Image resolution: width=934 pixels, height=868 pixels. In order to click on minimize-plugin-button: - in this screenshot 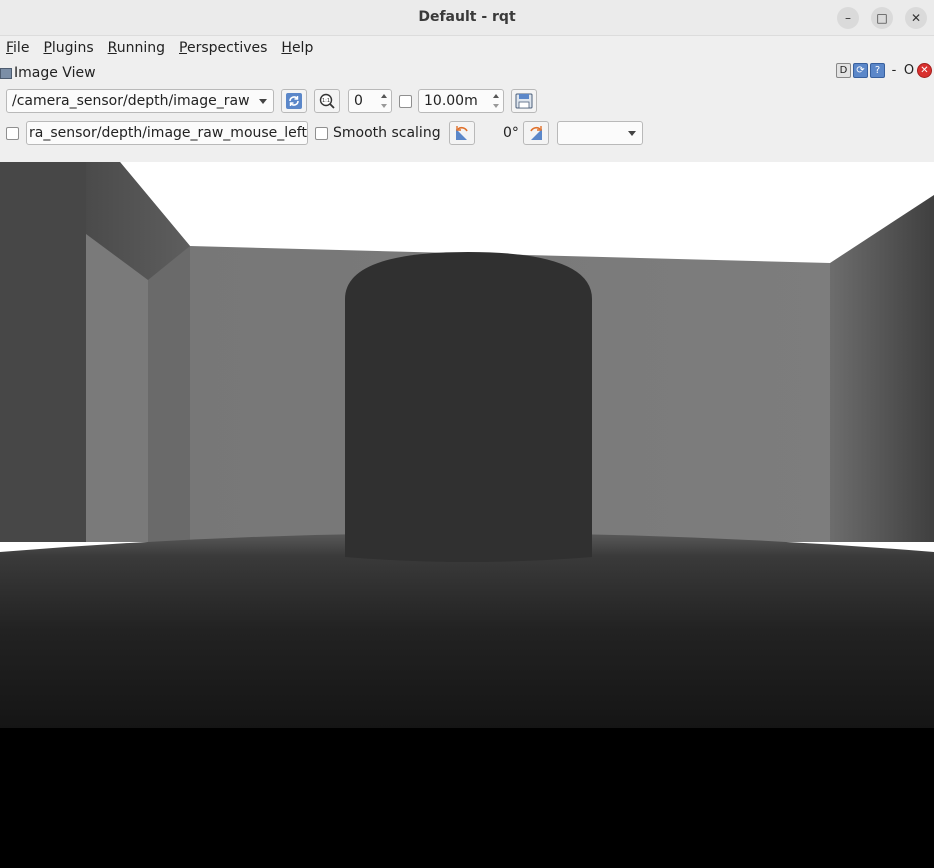, I will do `click(894, 70)`.